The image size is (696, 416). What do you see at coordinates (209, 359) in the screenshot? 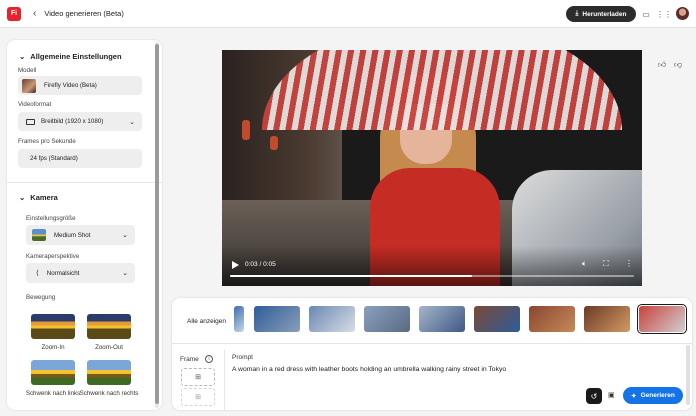
I see `info-icon: i` at bounding box center [209, 359].